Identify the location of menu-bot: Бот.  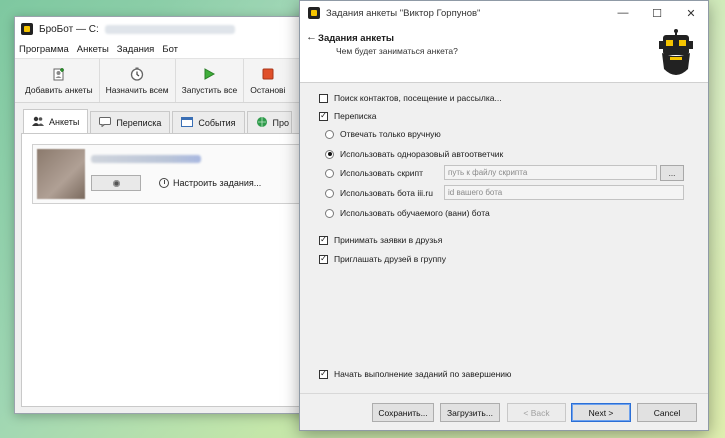
(170, 49).